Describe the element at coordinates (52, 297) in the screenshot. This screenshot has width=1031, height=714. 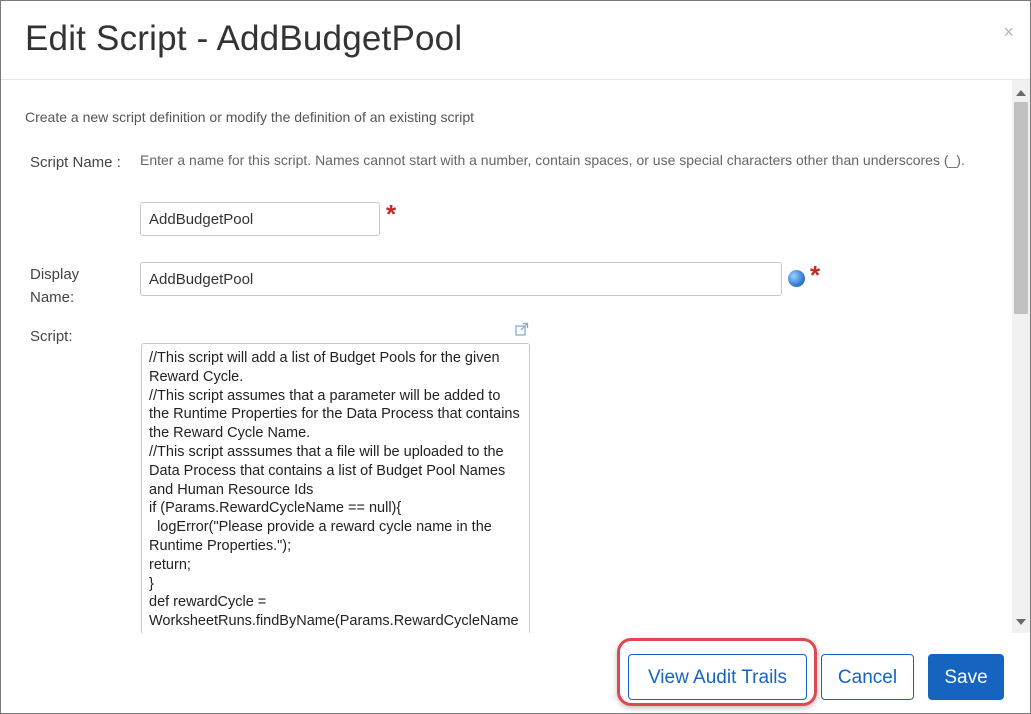
I see `display-name-label-line2: Name:` at that location.